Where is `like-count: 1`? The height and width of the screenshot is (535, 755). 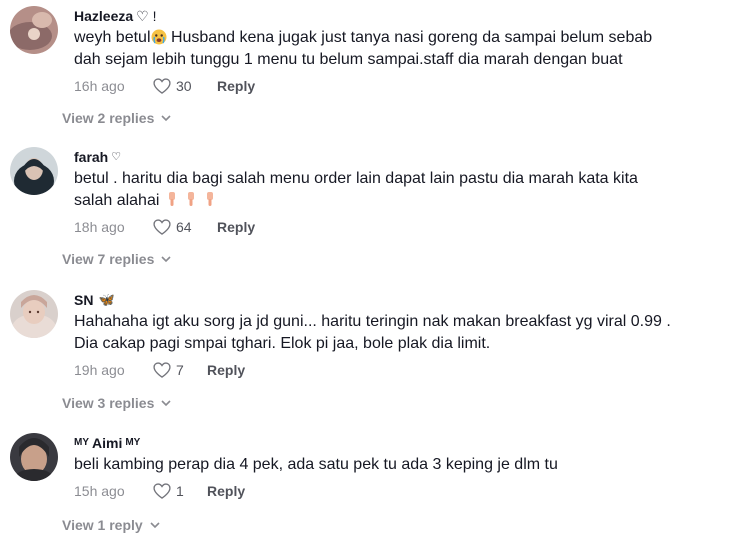 like-count: 1 is located at coordinates (180, 491).